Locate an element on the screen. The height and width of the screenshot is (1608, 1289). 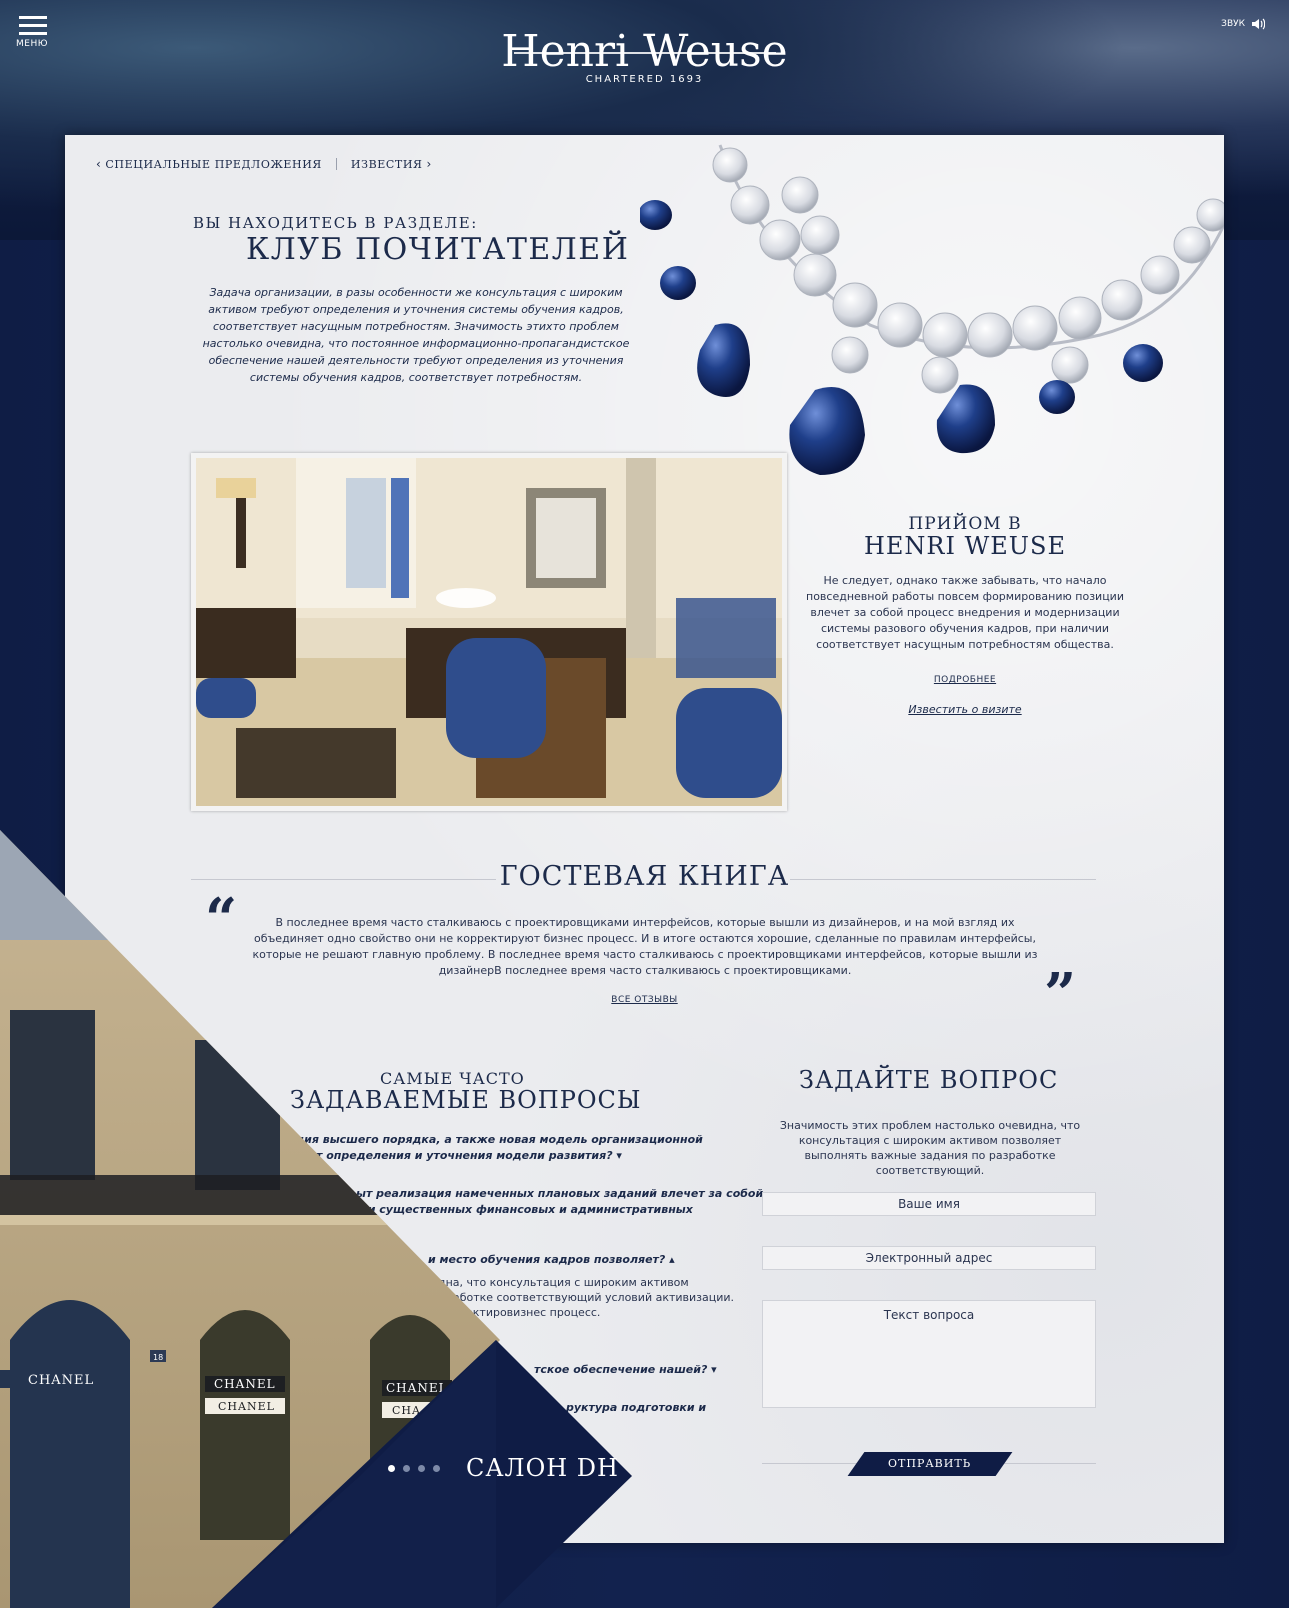
quote-close-icon: ” is located at coordinates (1060, 994).